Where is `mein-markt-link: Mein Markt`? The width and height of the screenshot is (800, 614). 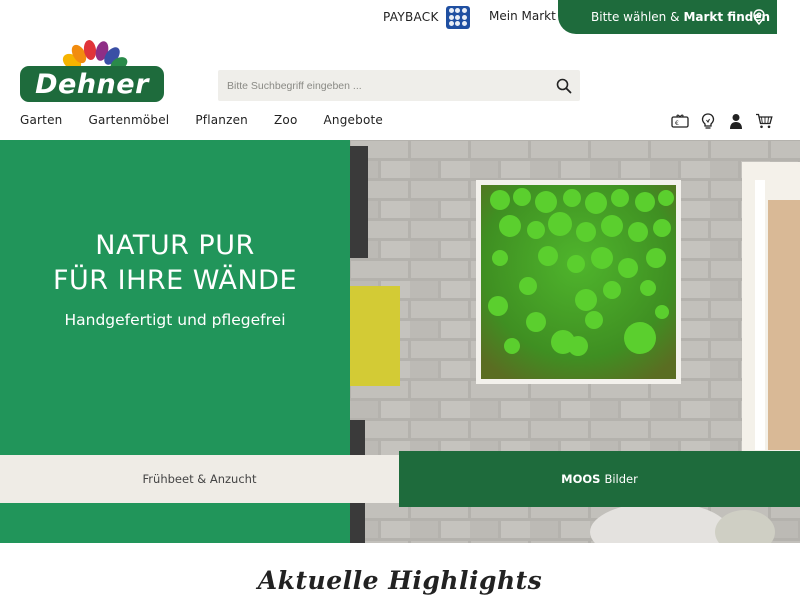 mein-markt-link: Mein Markt is located at coordinates (522, 16).